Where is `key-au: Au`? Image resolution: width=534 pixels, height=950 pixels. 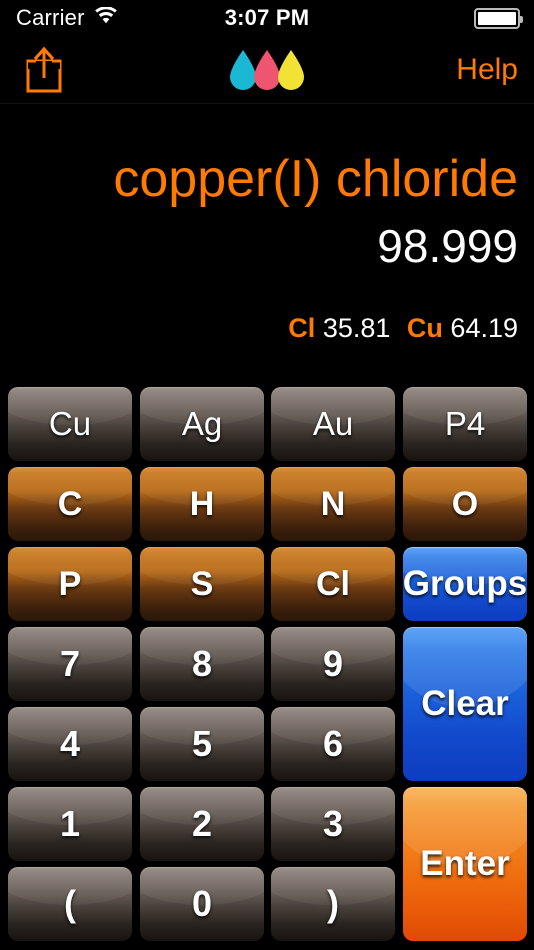
key-au: Au is located at coordinates (333, 424).